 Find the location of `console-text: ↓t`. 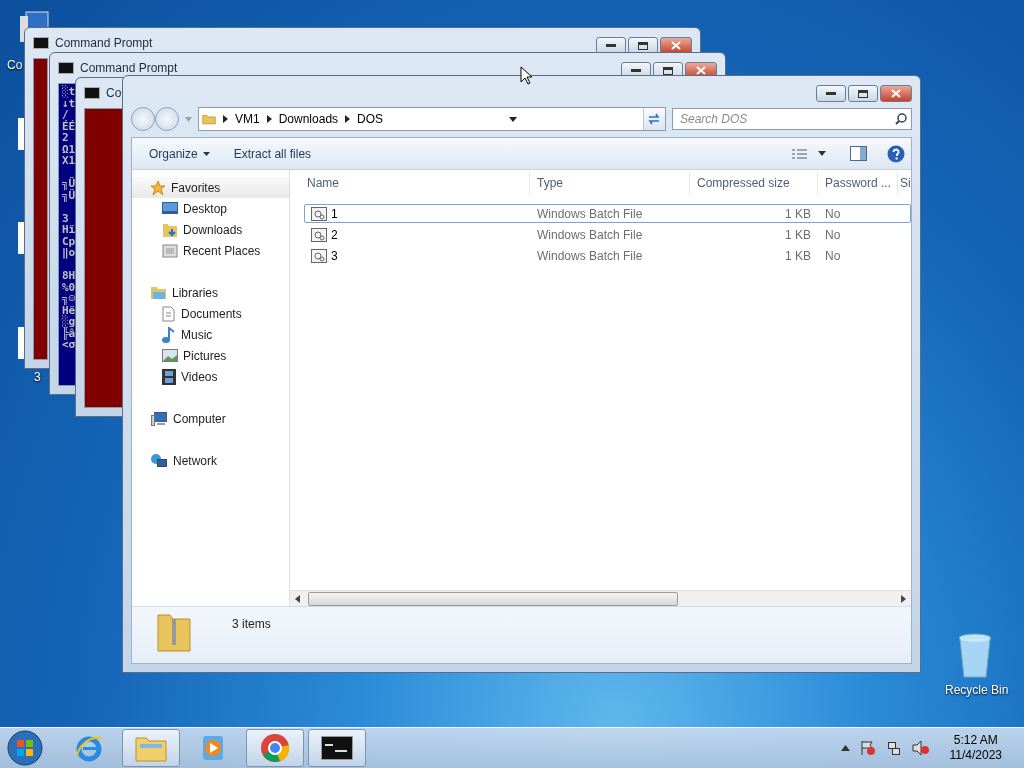

console-text: ↓t is located at coordinates (69, 103).